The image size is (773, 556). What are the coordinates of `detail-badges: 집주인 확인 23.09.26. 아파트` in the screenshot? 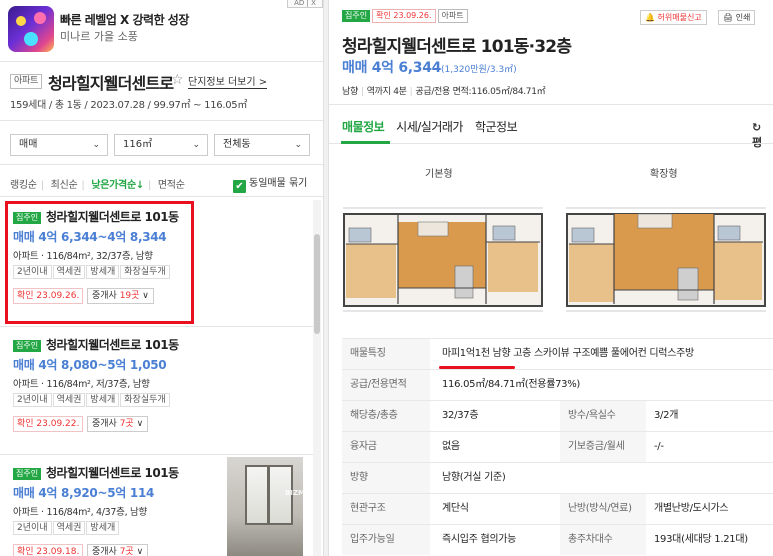 It's located at (406, 16).